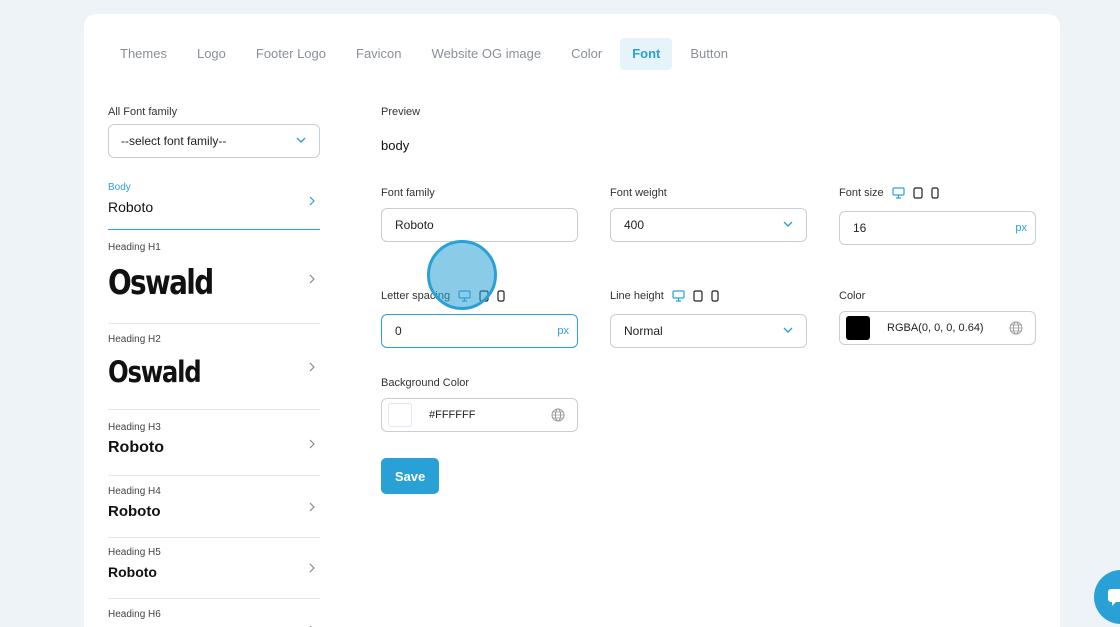 The image size is (1120, 627). Describe the element at coordinates (214, 449) in the screenshot. I see `font-item-heading-h3: Heading H3 Roboto` at that location.